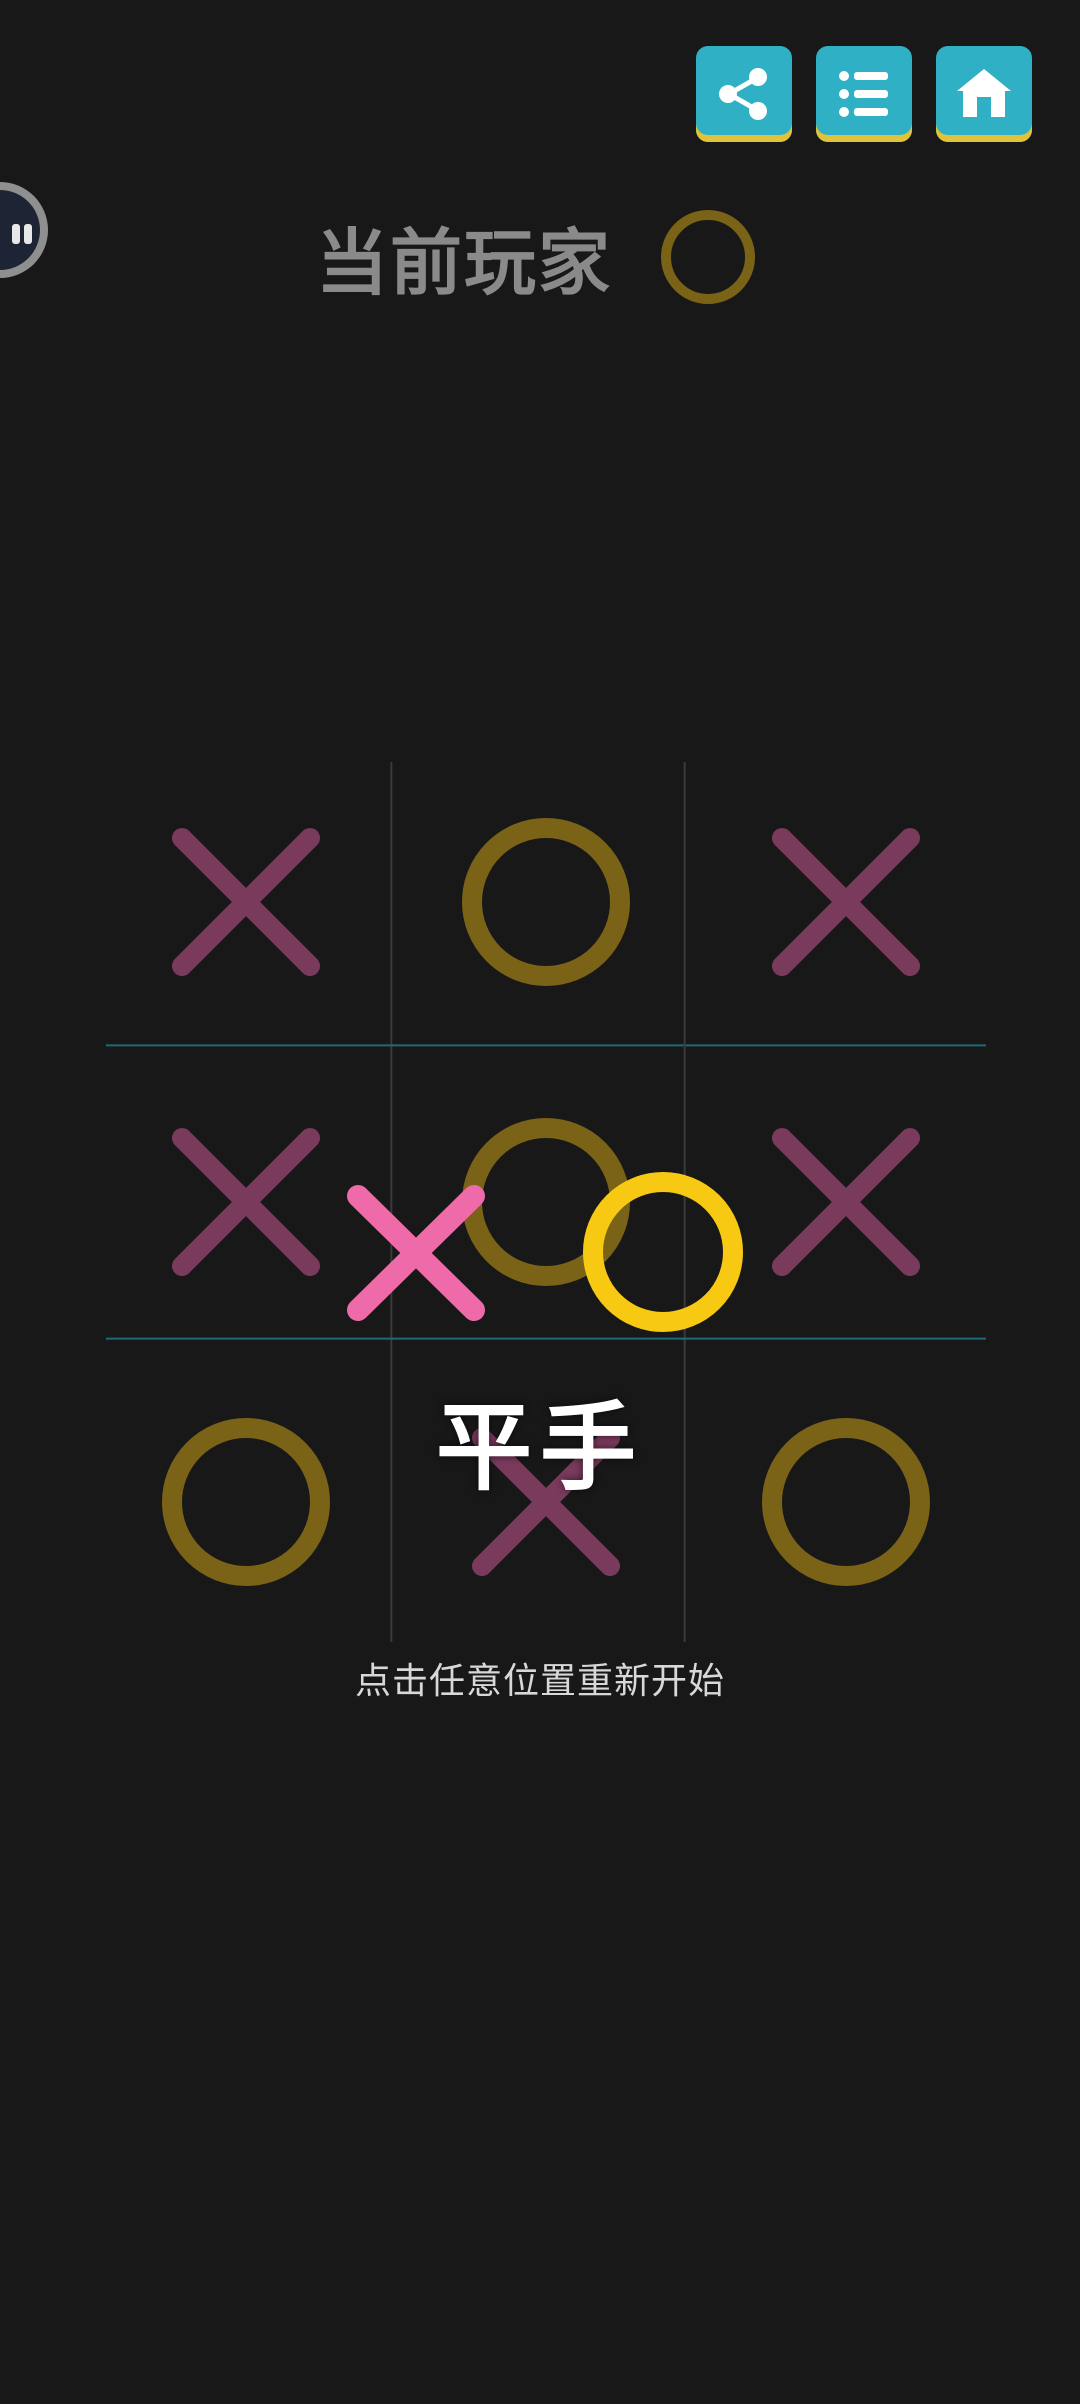 The image size is (1080, 2404). What do you see at coordinates (416, 1253) in the screenshot?
I see `result-x-icon` at bounding box center [416, 1253].